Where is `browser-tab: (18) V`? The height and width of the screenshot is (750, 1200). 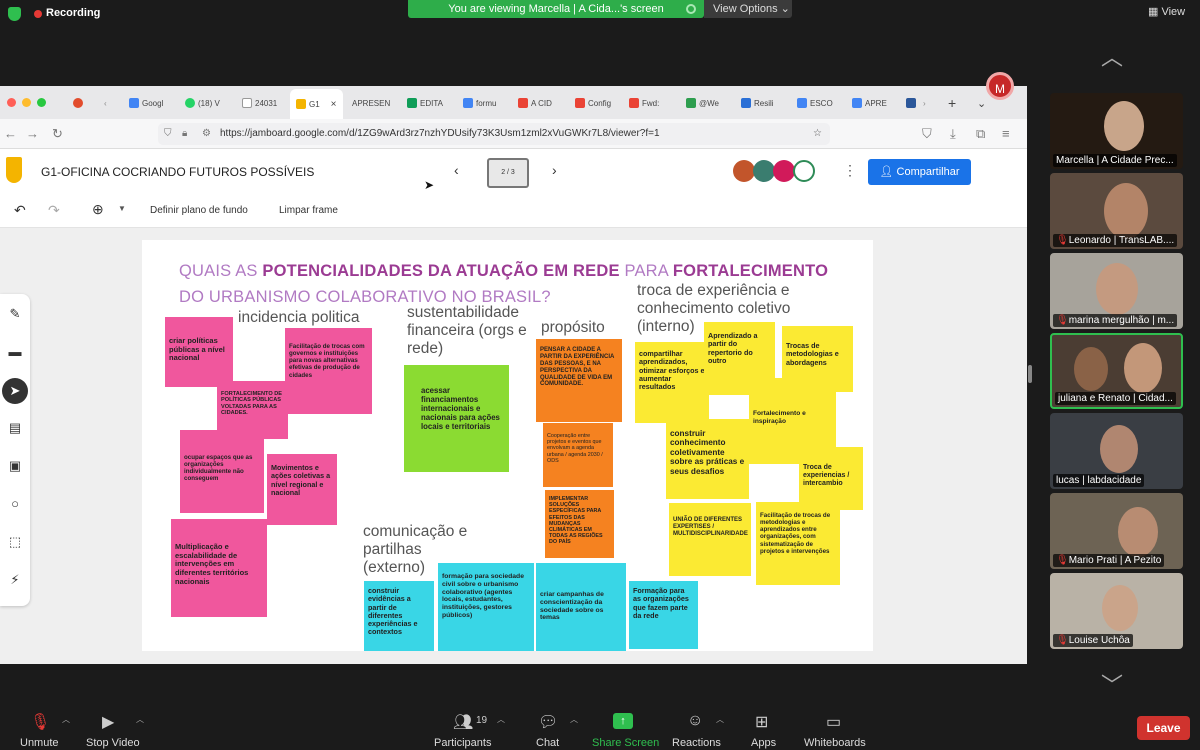 browser-tab: (18) V is located at coordinates (202, 103).